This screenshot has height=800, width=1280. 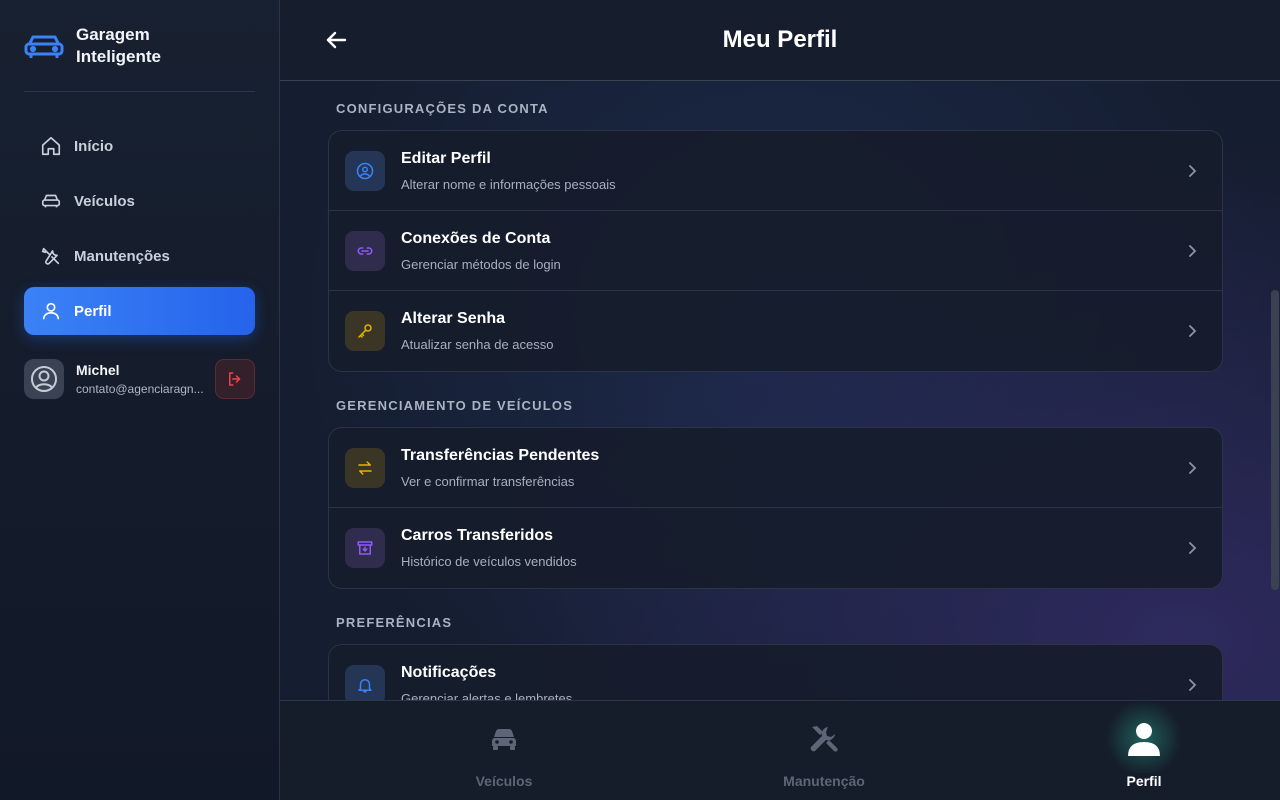 I want to click on page-title: Meu Perfil, so click(x=780, y=39).